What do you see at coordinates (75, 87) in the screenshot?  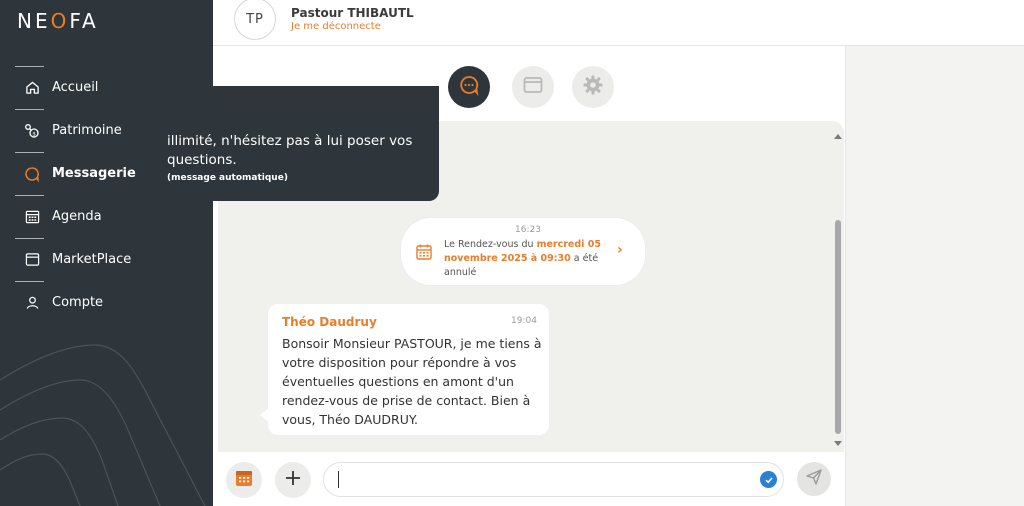 I see `sidebar-item-label: Accueil` at bounding box center [75, 87].